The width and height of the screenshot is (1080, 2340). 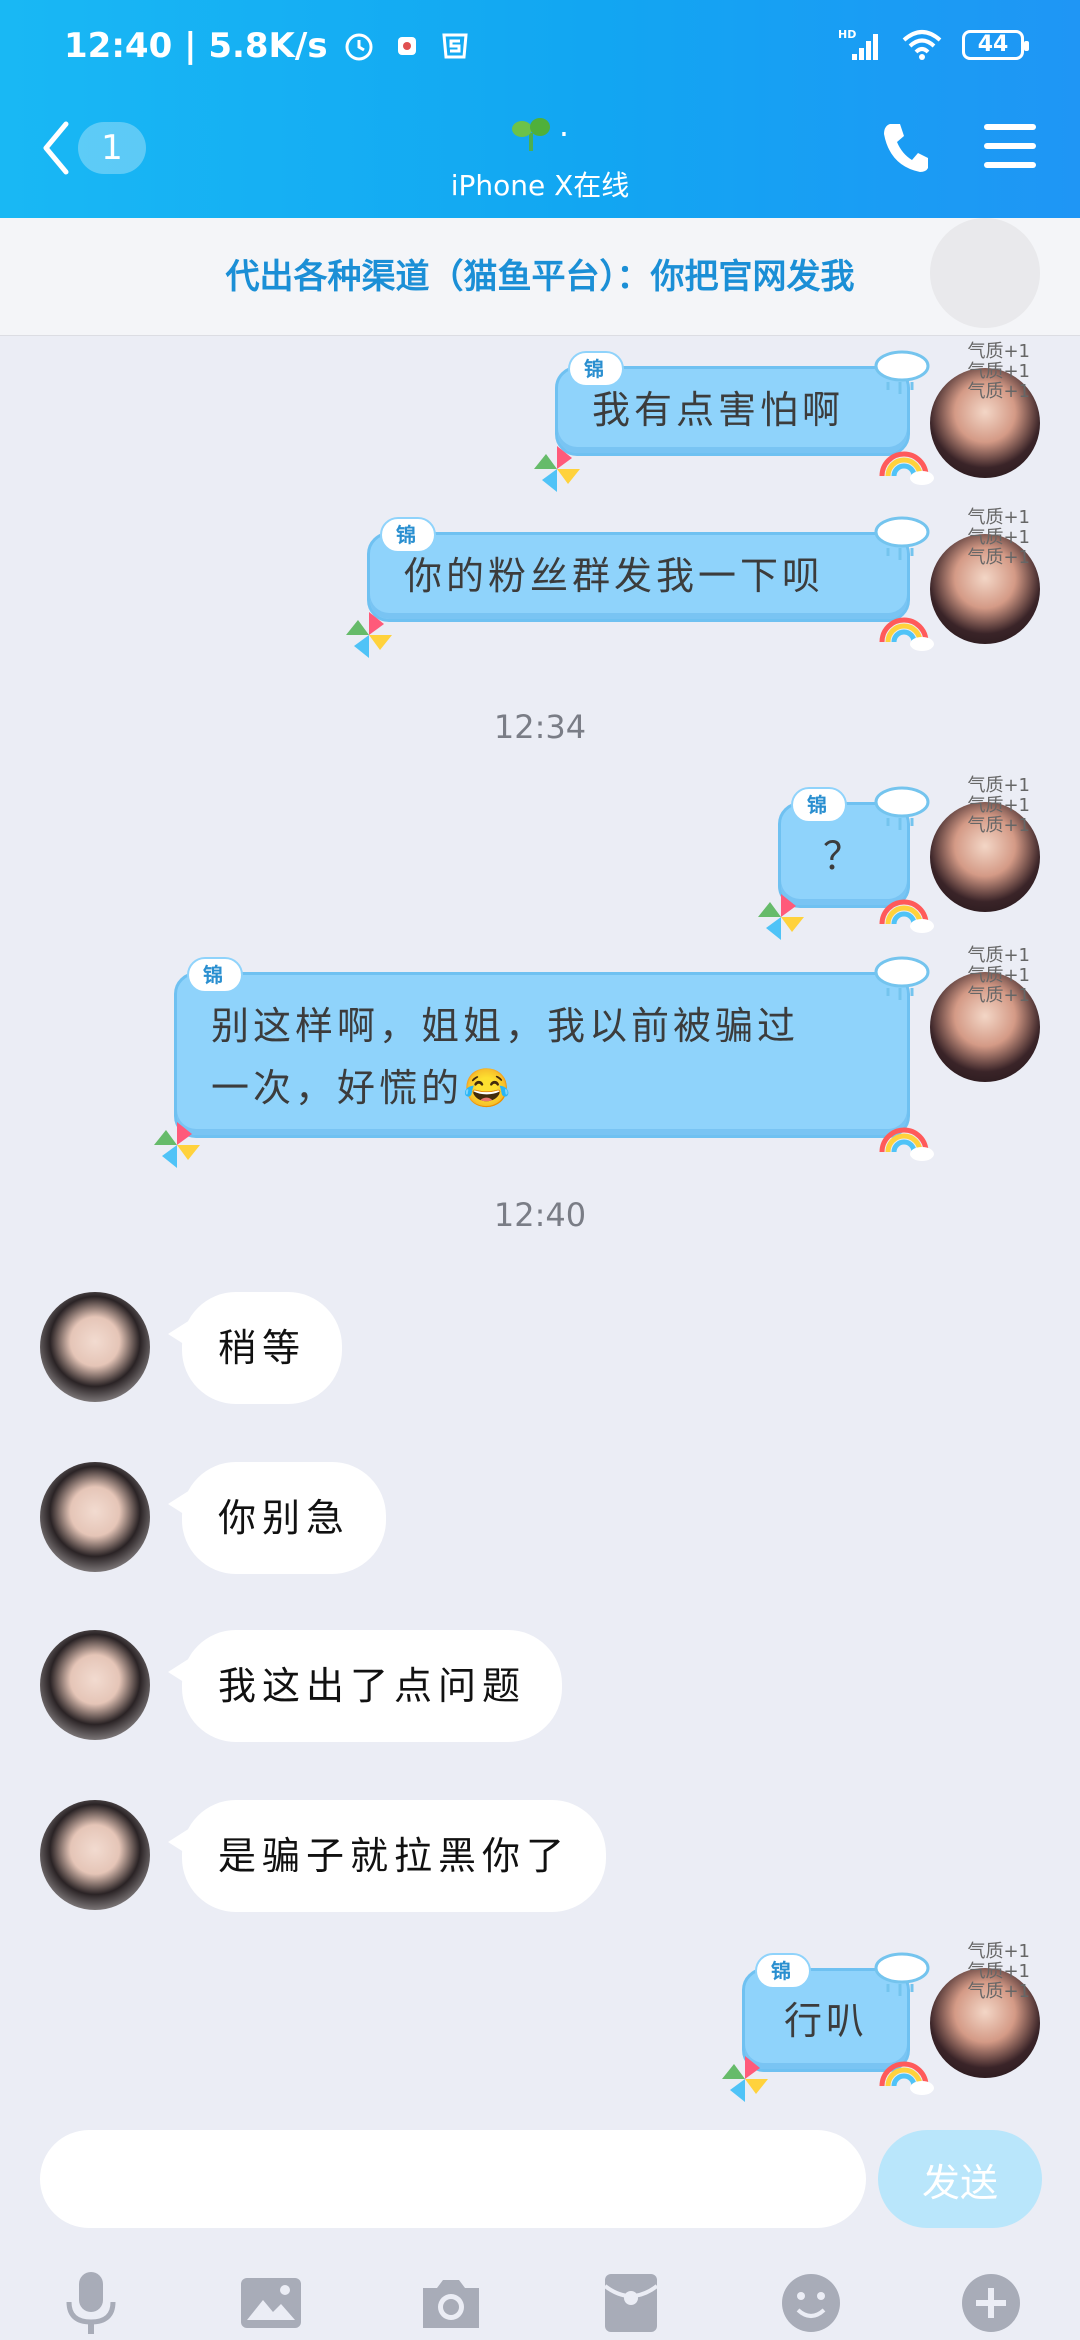 I want to click on more-button, so click(x=991, y=2303).